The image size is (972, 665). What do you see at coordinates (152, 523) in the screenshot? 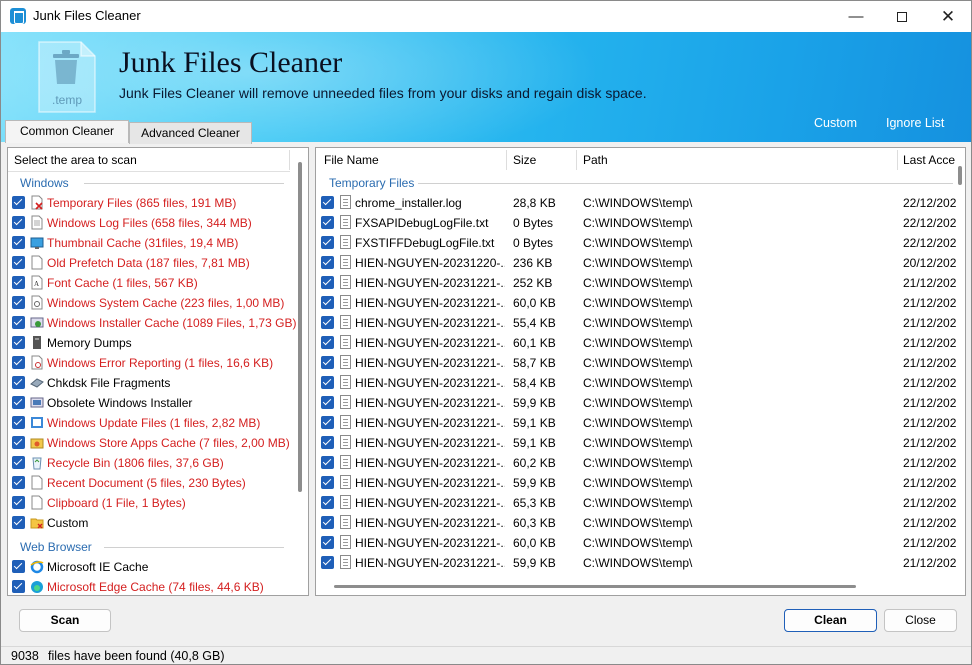
I see `scan-item-custom: Custom` at bounding box center [152, 523].